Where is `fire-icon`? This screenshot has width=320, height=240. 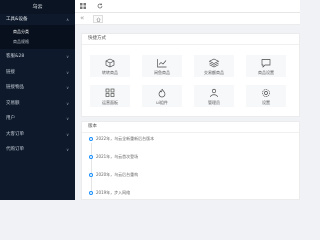 fire-icon is located at coordinates (162, 93).